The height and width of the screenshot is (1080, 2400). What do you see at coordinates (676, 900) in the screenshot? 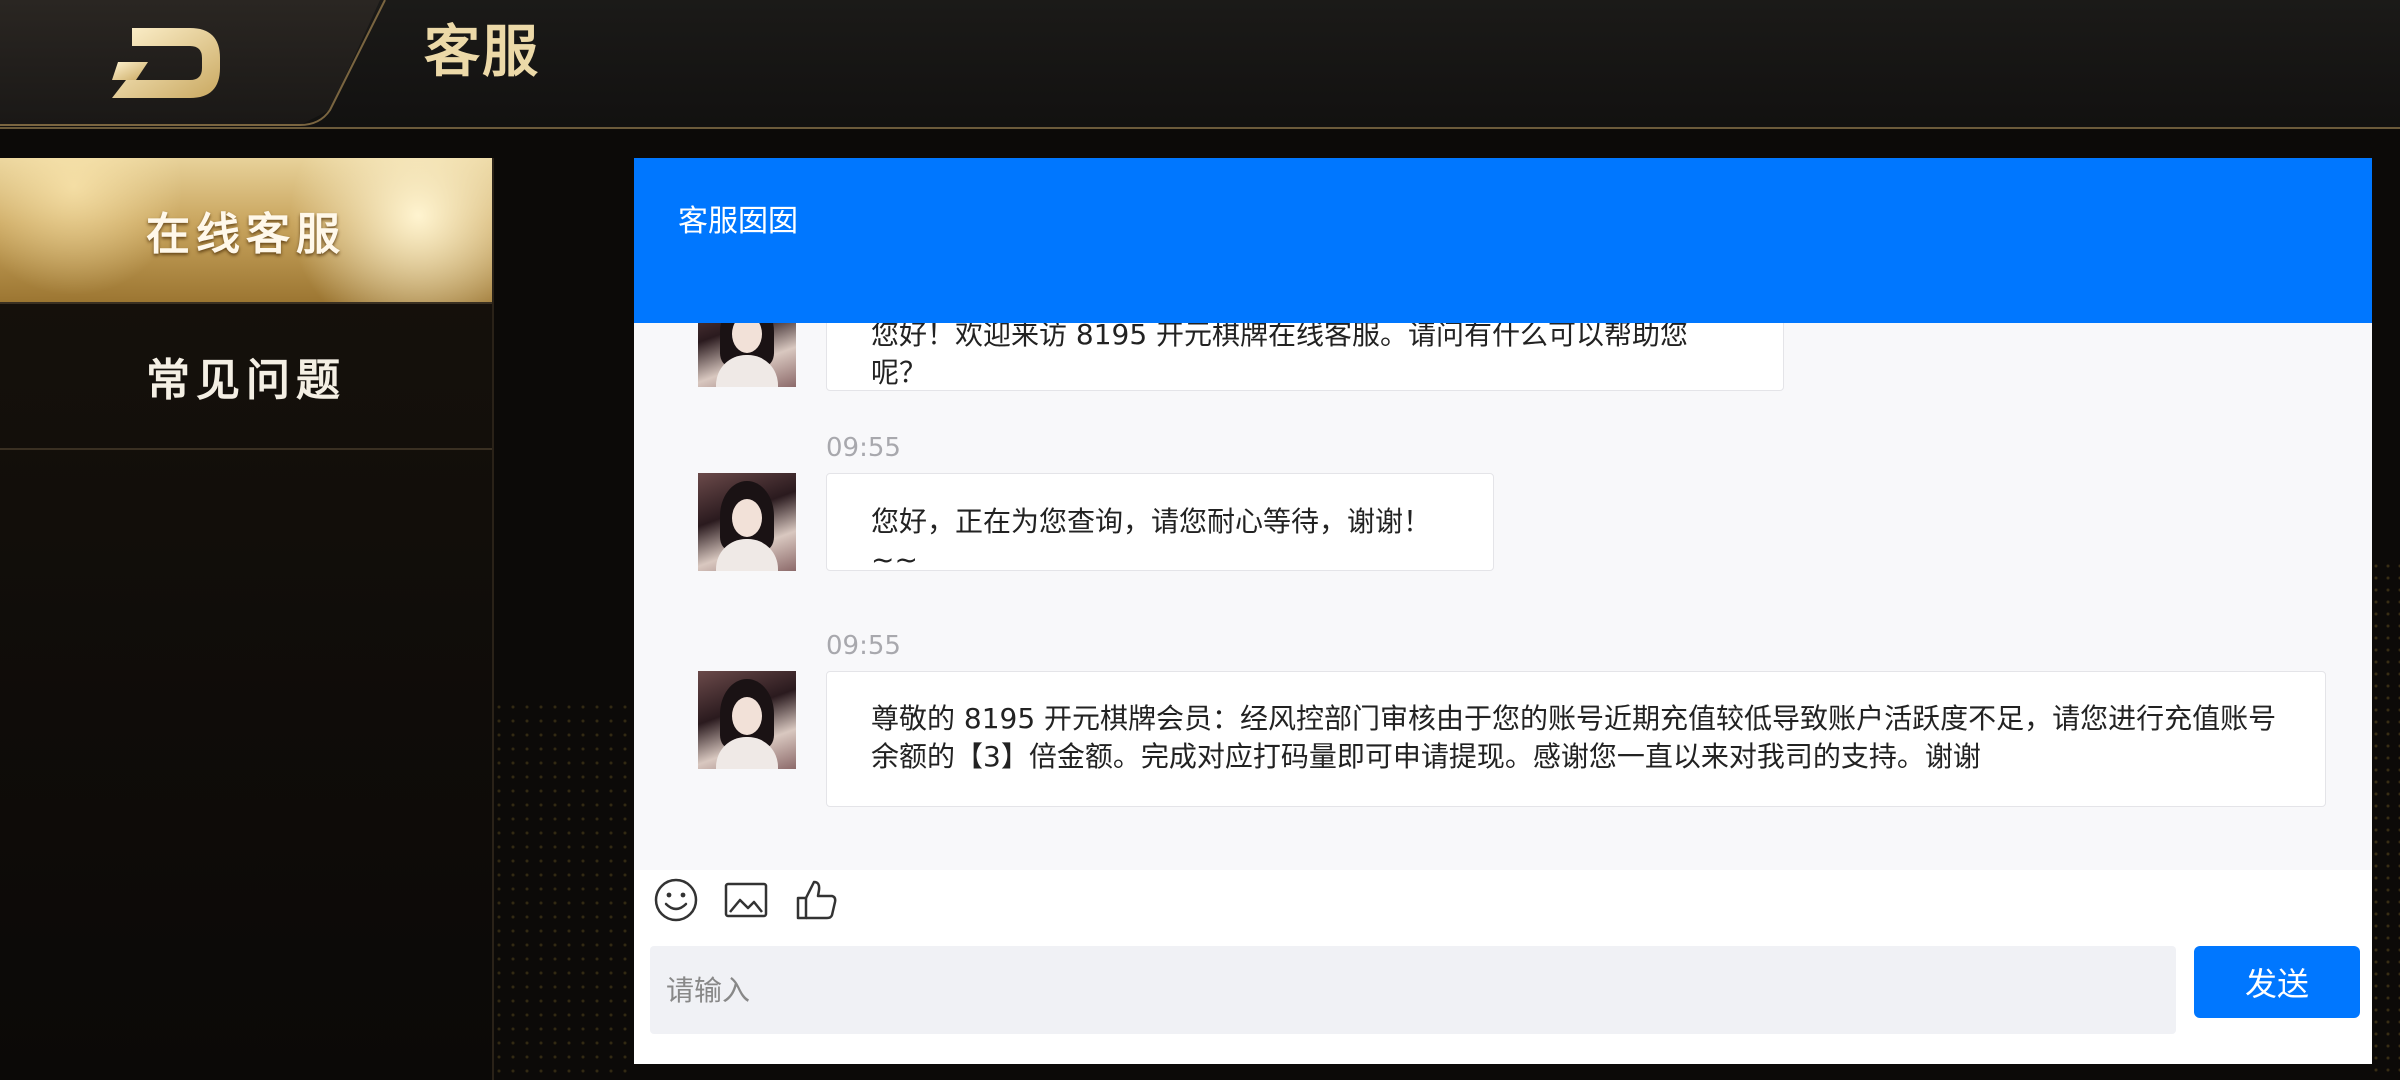
I see `emoji-icon` at bounding box center [676, 900].